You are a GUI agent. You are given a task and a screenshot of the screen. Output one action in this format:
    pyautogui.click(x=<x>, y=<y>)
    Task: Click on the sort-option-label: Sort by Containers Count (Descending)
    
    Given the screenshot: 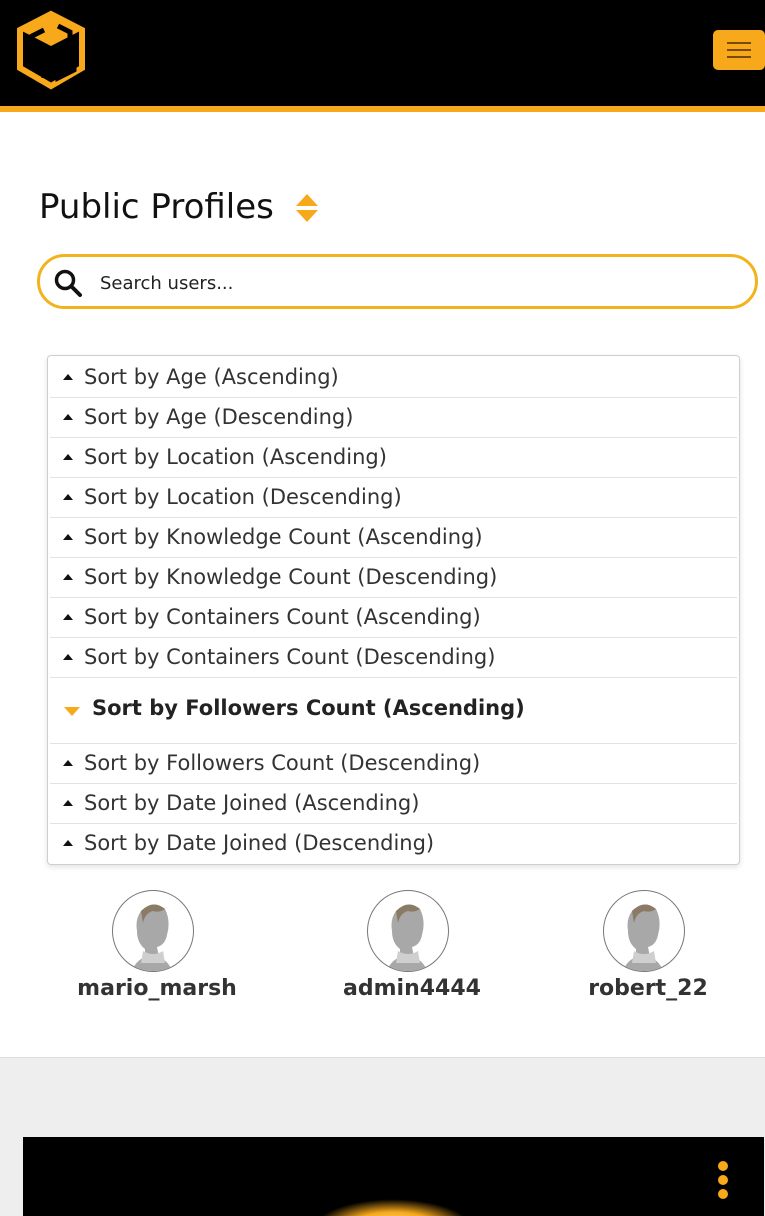 What is the action you would take?
    pyautogui.click(x=290, y=657)
    